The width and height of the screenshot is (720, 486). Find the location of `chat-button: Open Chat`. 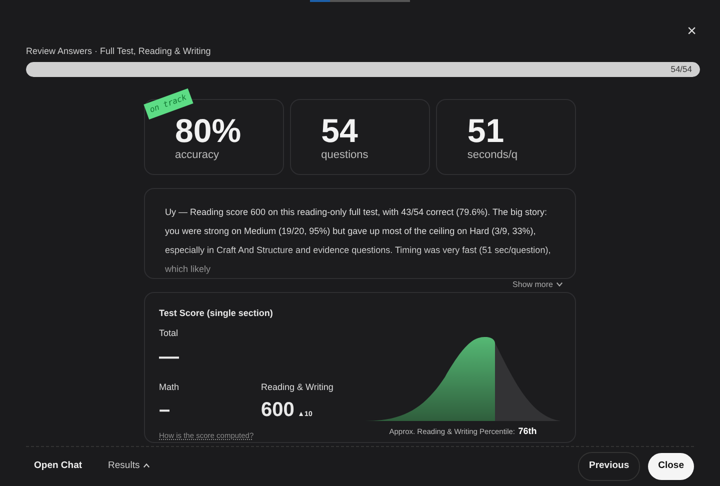

chat-button: Open Chat is located at coordinates (58, 466).